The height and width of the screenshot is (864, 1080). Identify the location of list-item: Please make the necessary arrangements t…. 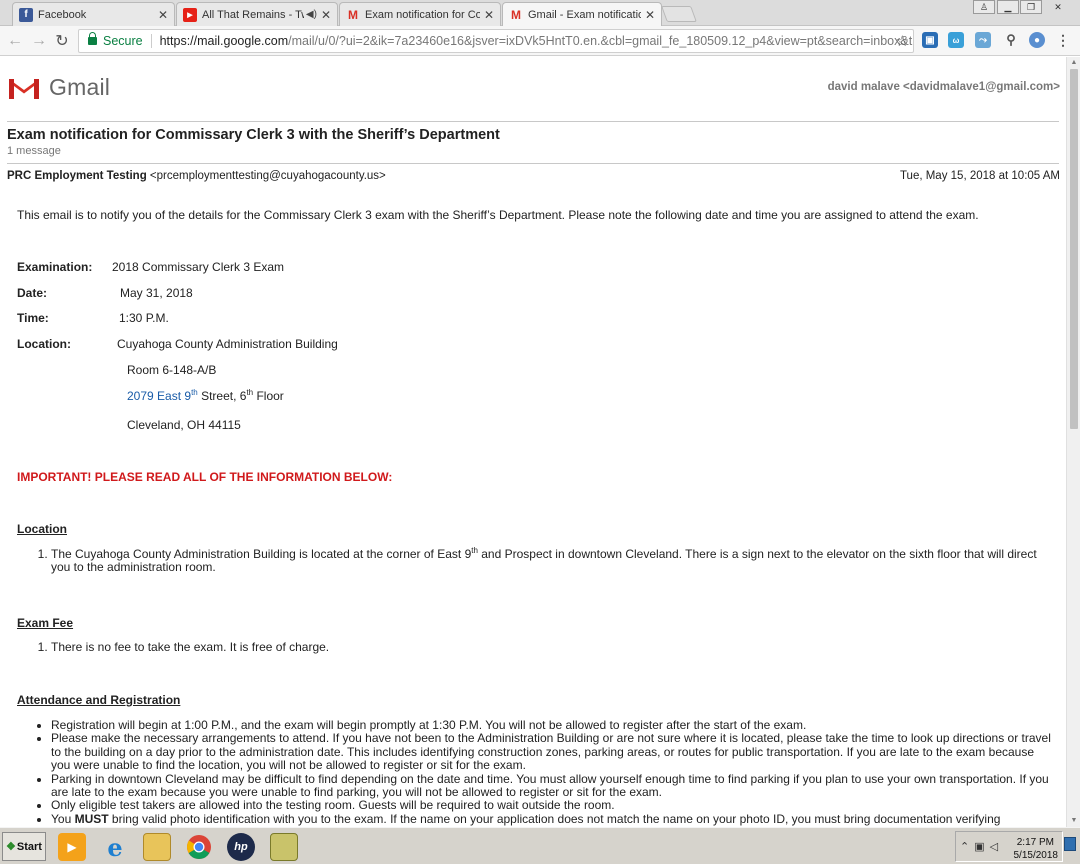
(553, 752).